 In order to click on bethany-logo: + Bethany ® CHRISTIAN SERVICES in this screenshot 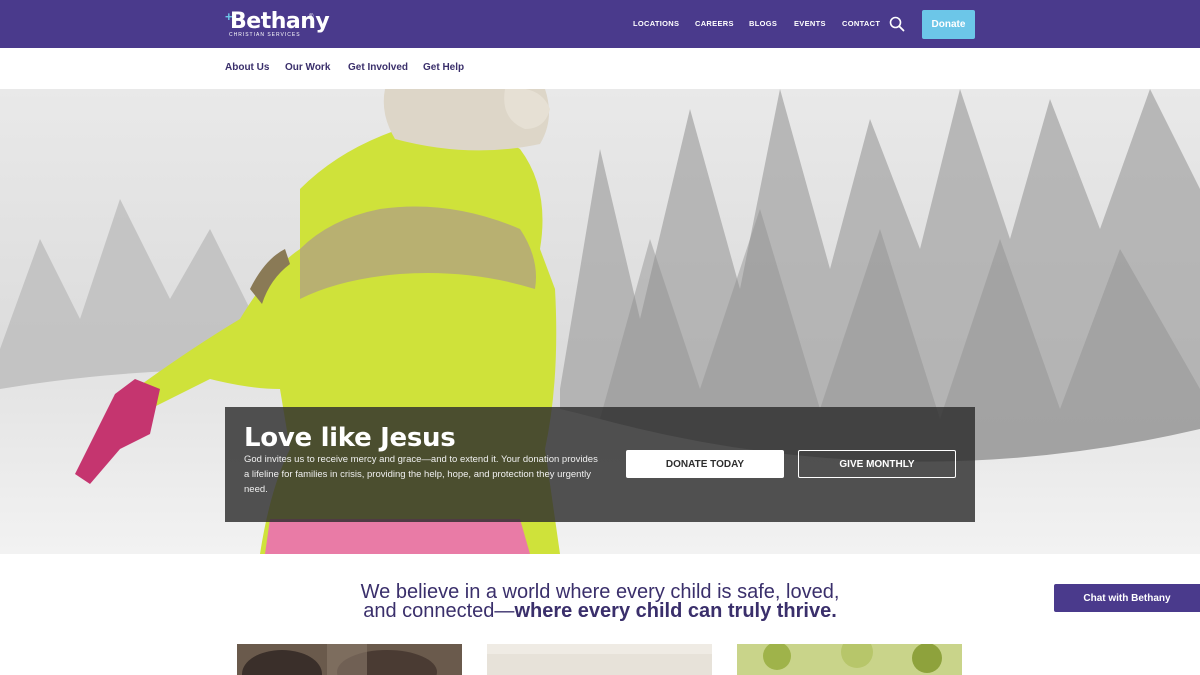, I will do `click(277, 25)`.